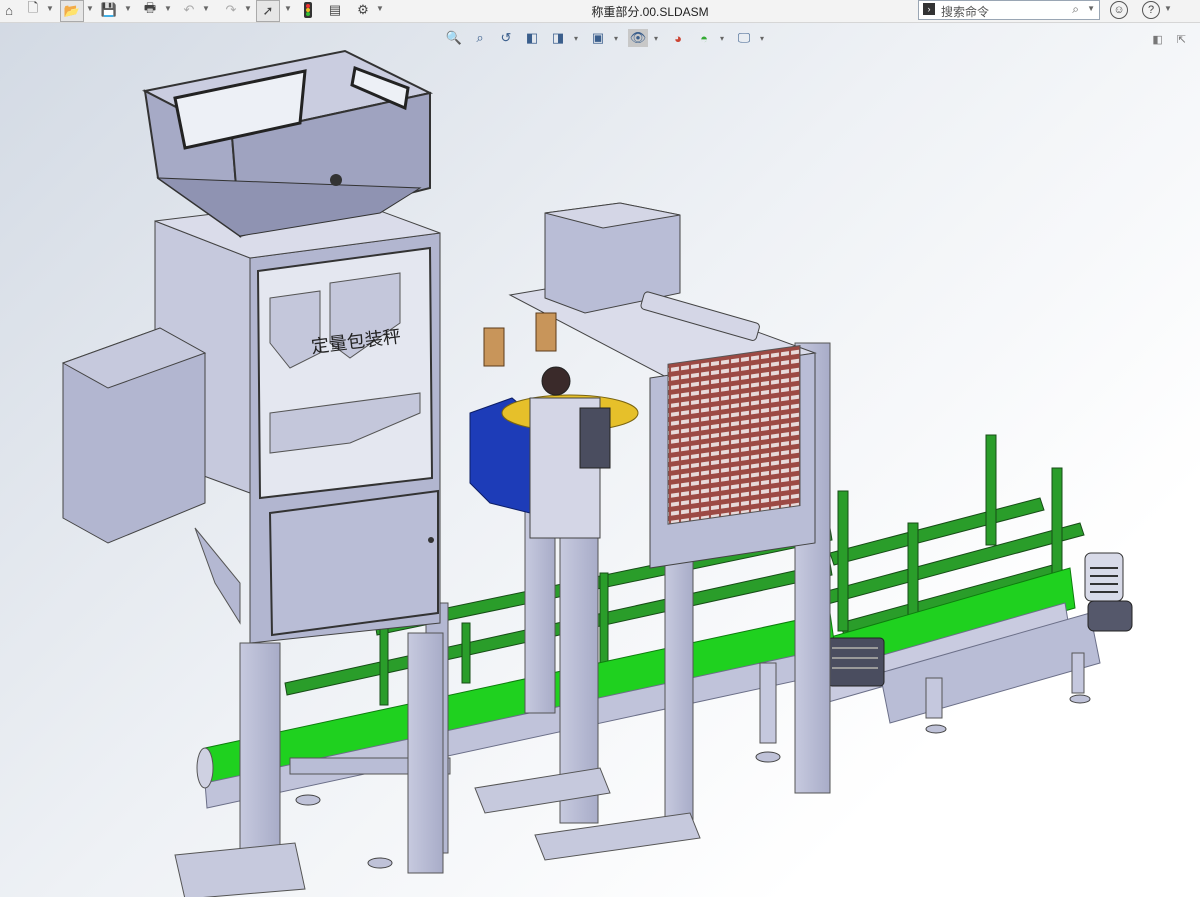 This screenshot has width=1200, height=897. What do you see at coordinates (150, 10) in the screenshot?
I see `print-icon: 🖶` at bounding box center [150, 10].